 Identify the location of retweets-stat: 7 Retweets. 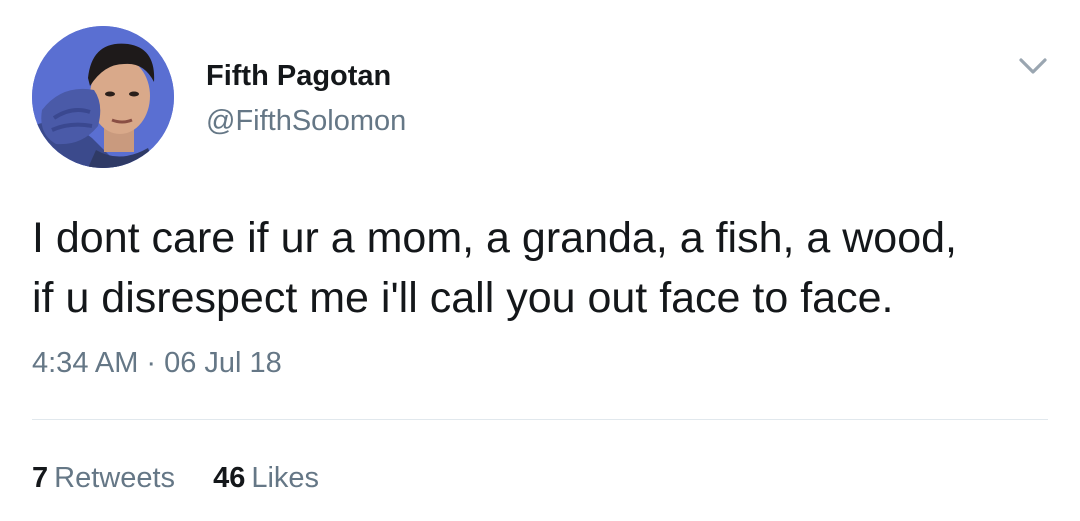
(103, 478).